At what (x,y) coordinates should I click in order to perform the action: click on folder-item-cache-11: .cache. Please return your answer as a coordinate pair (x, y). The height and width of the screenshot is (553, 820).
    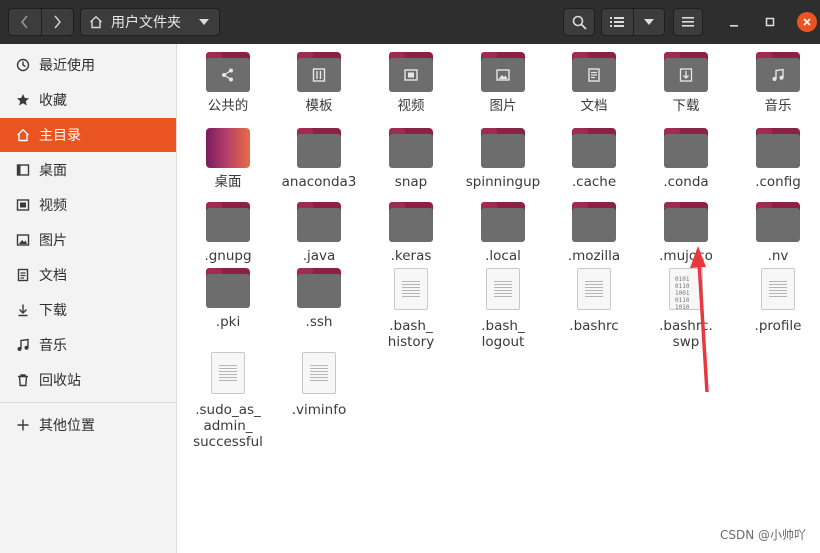
    Looking at the image, I should click on (594, 159).